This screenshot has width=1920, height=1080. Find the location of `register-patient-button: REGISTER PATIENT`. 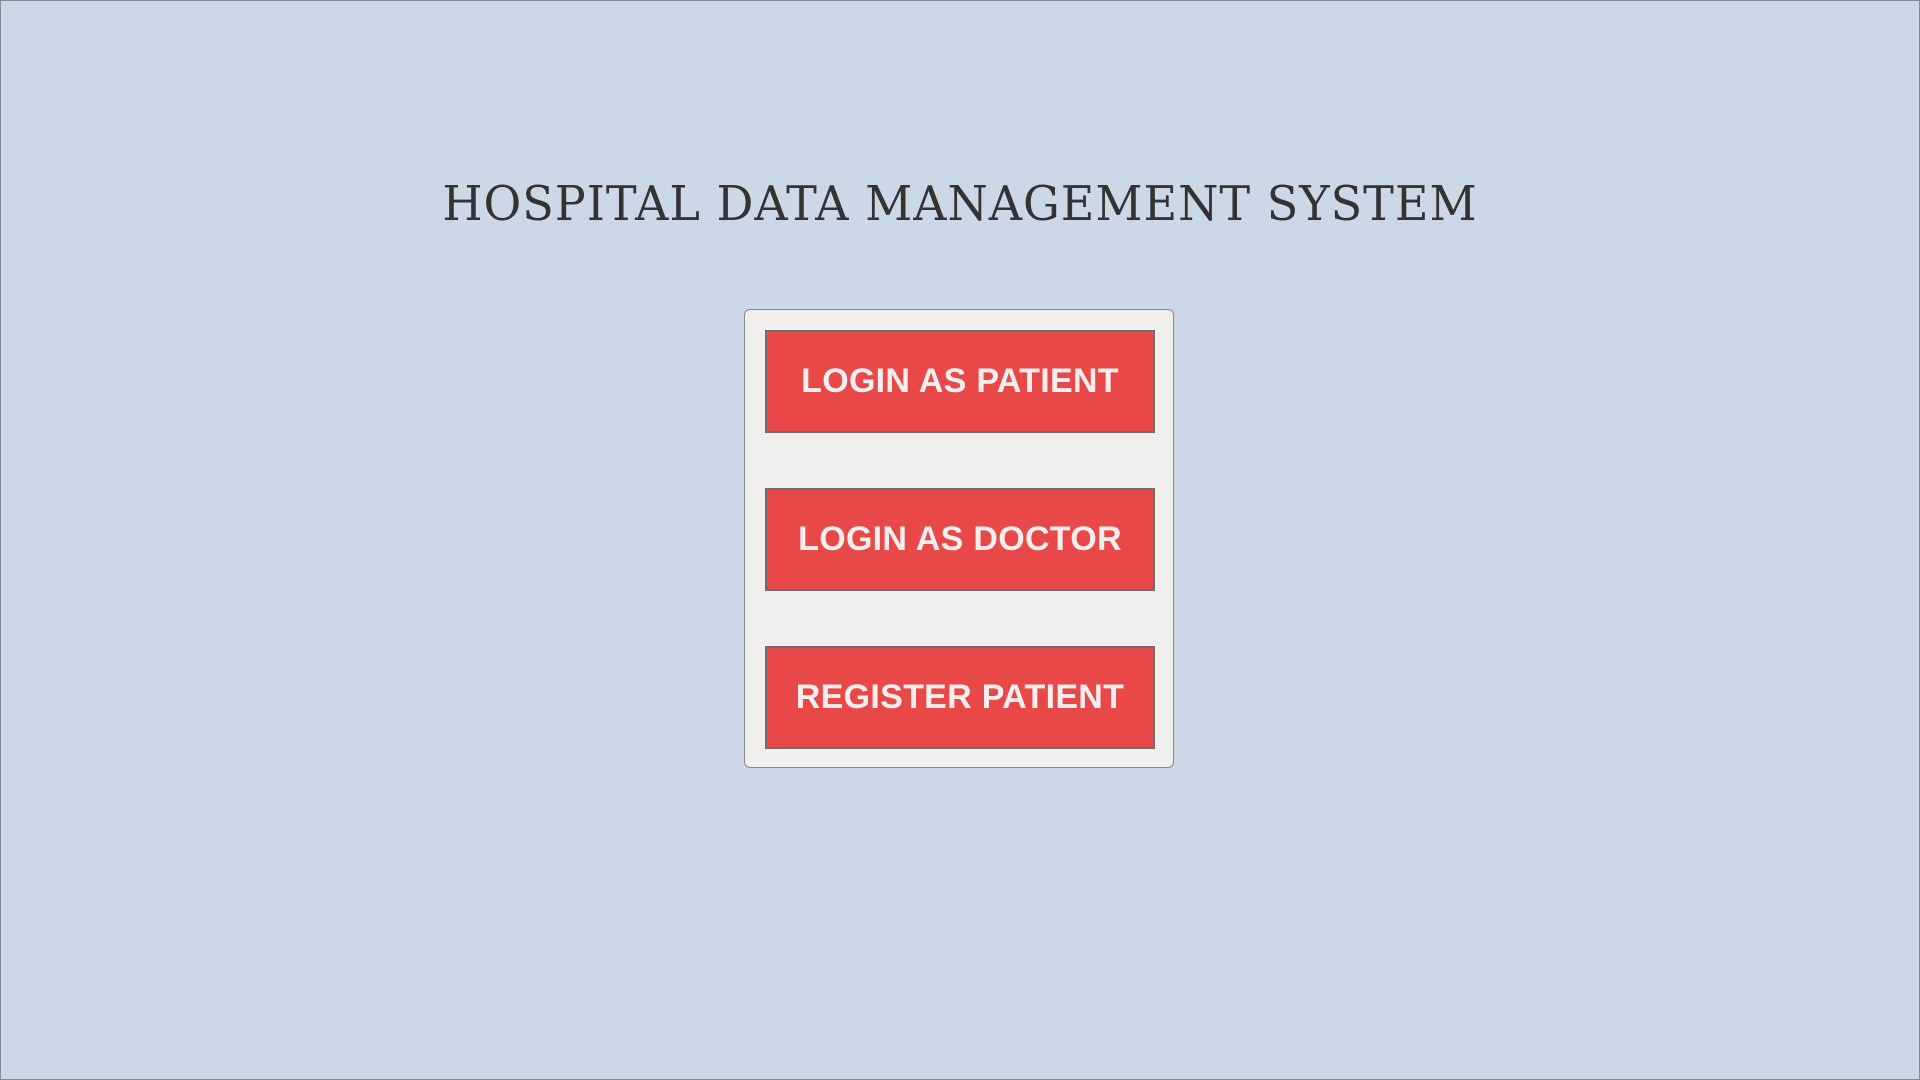

register-patient-button: REGISTER PATIENT is located at coordinates (960, 697).